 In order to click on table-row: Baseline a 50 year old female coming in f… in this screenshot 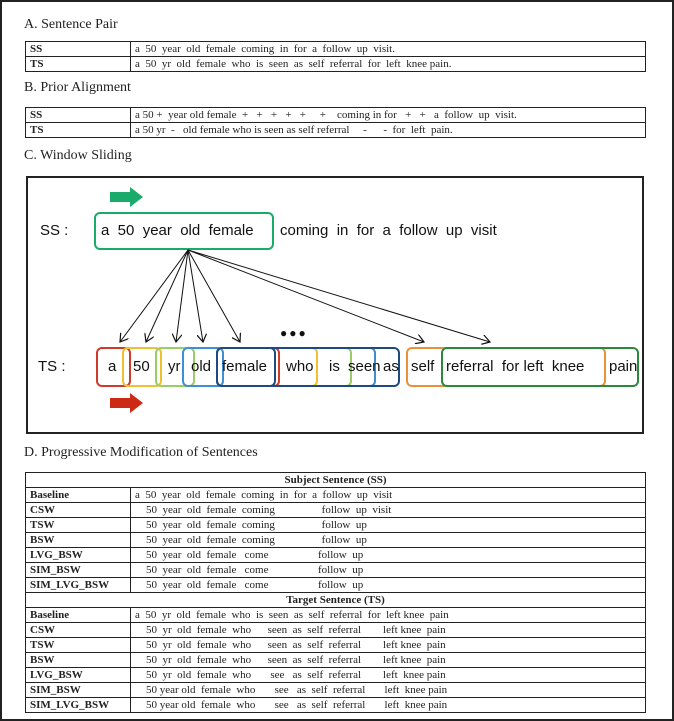, I will do `click(335, 495)`.